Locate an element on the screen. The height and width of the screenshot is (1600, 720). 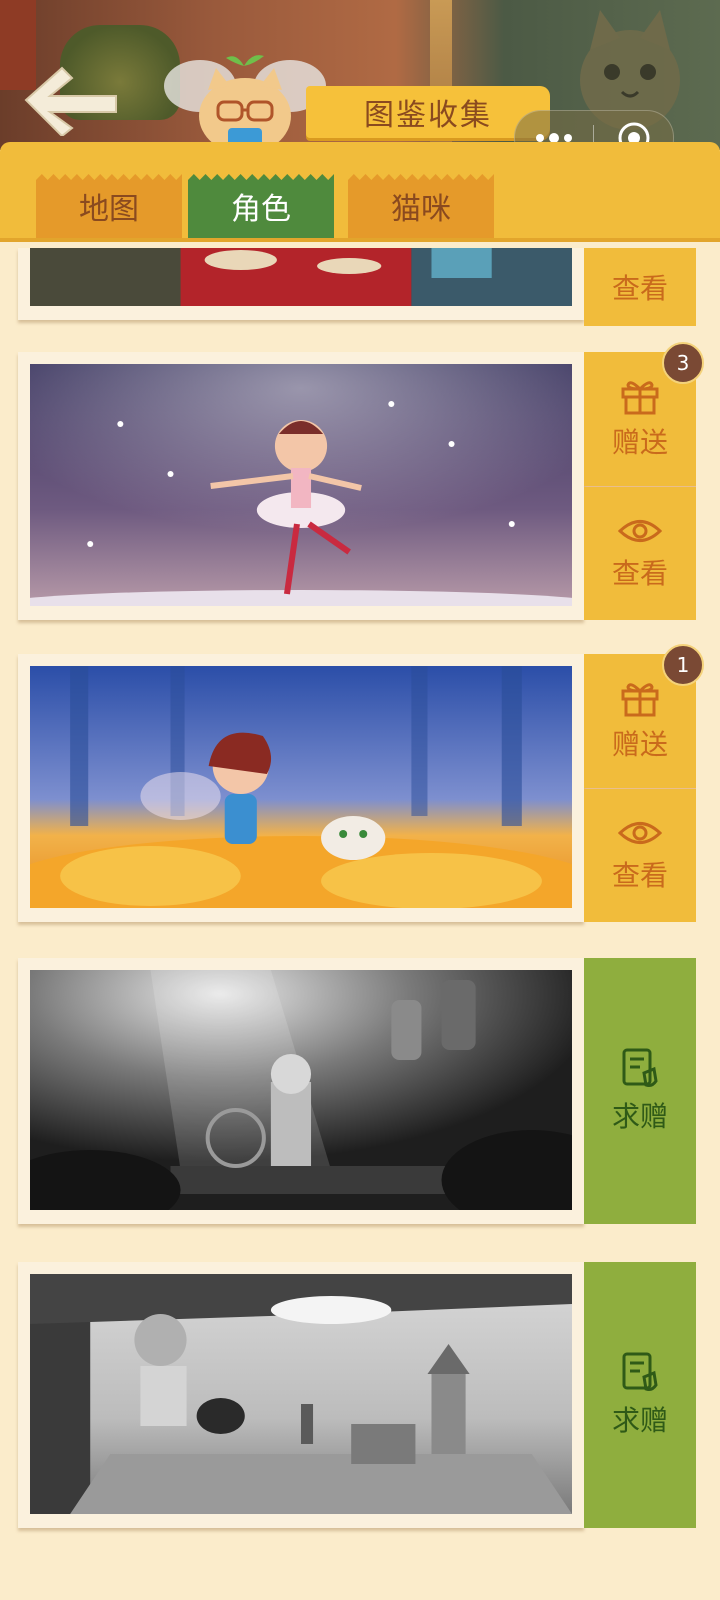
tab-cat-label: 猫咪 is located at coordinates (421, 209).